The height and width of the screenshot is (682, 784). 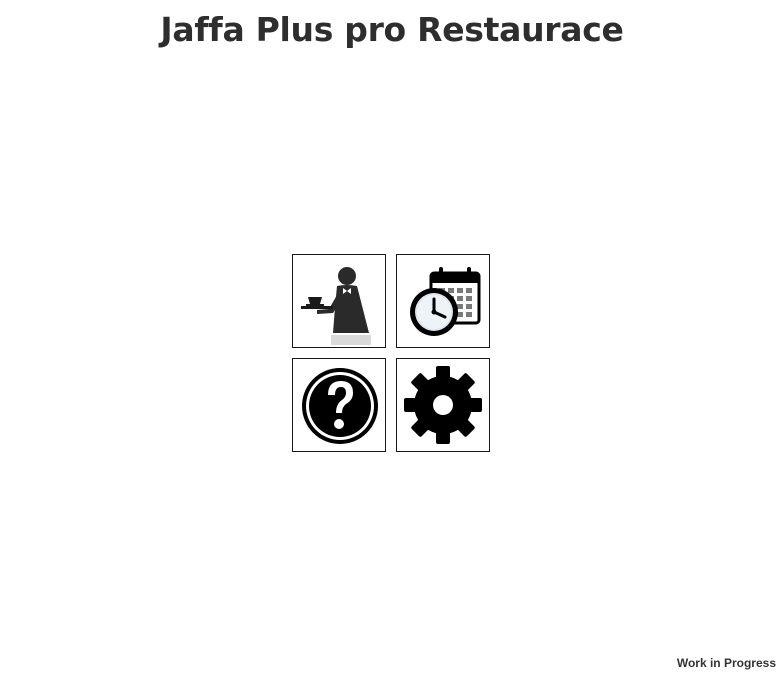 I want to click on waiter-icon, so click(x=336, y=306).